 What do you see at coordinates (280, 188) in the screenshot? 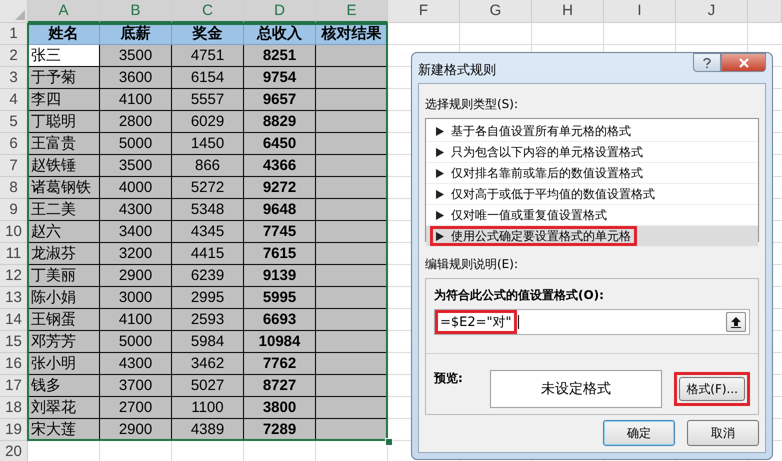
I see `table-cell: 9272` at bounding box center [280, 188].